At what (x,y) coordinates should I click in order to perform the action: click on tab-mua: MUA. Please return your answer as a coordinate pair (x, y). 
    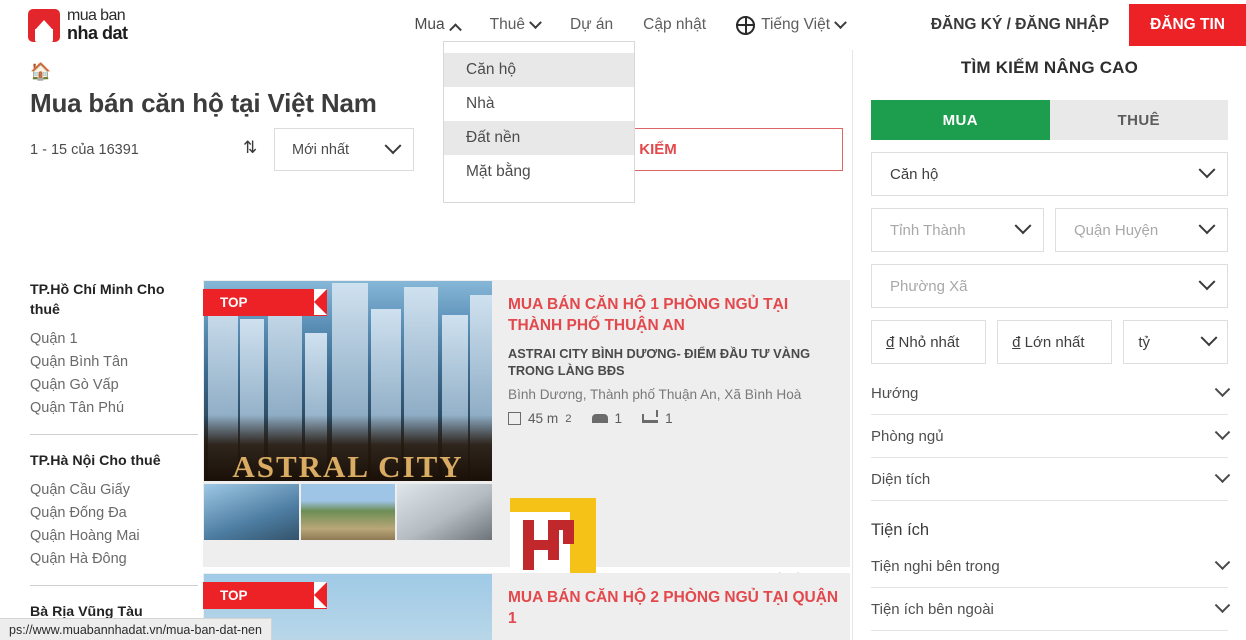
    Looking at the image, I should click on (960, 120).